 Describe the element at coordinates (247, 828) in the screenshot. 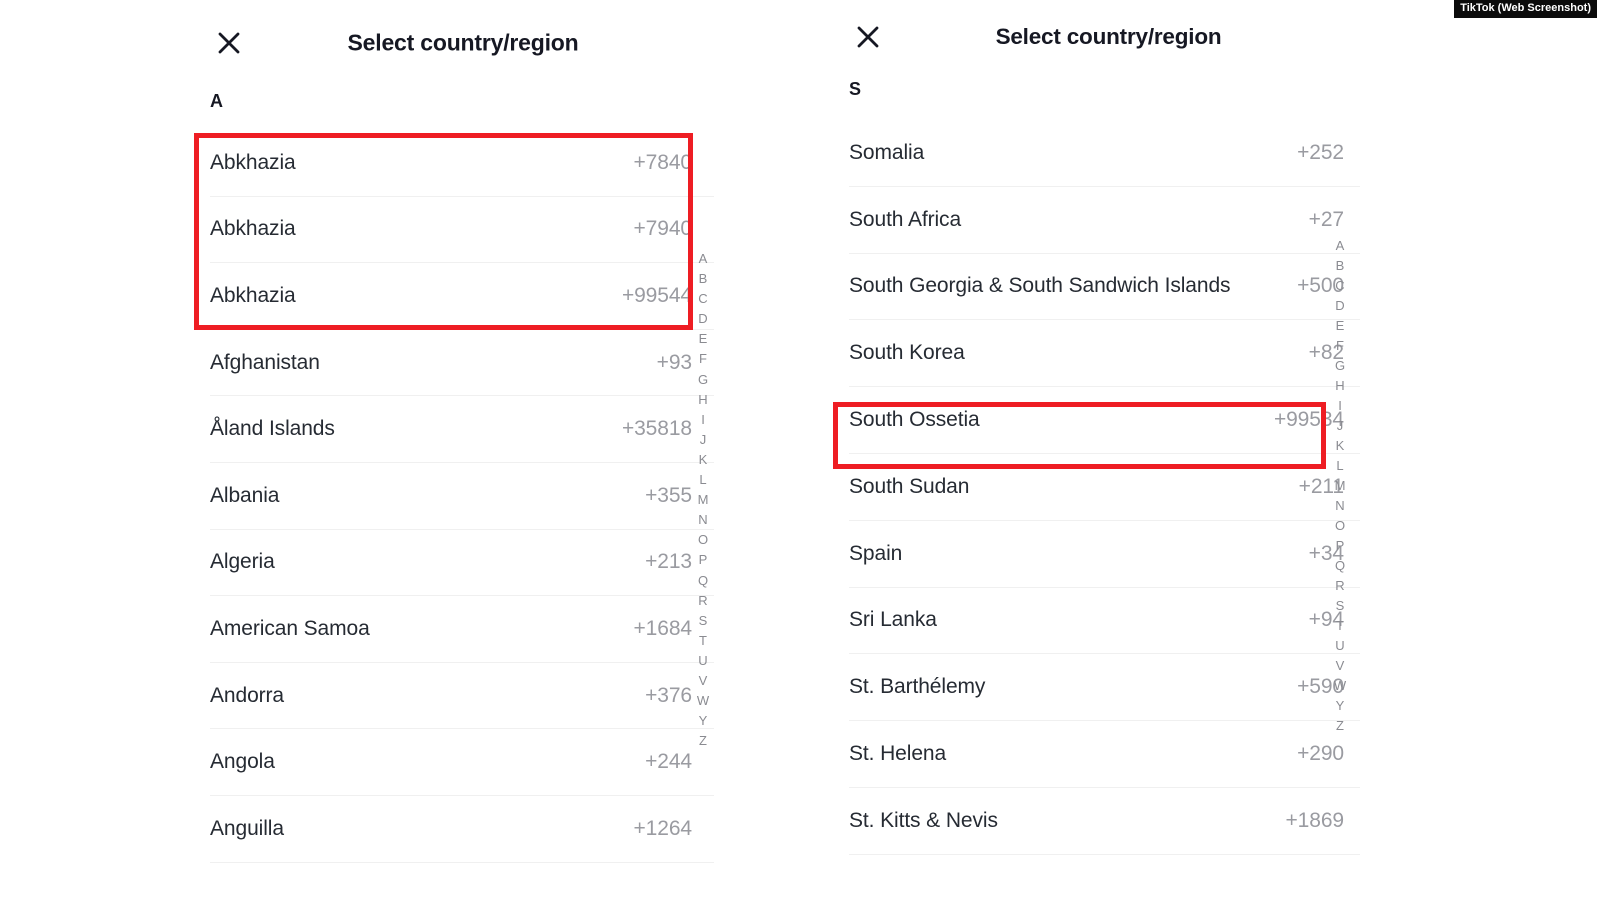

I see `country-name: Anguilla` at that location.